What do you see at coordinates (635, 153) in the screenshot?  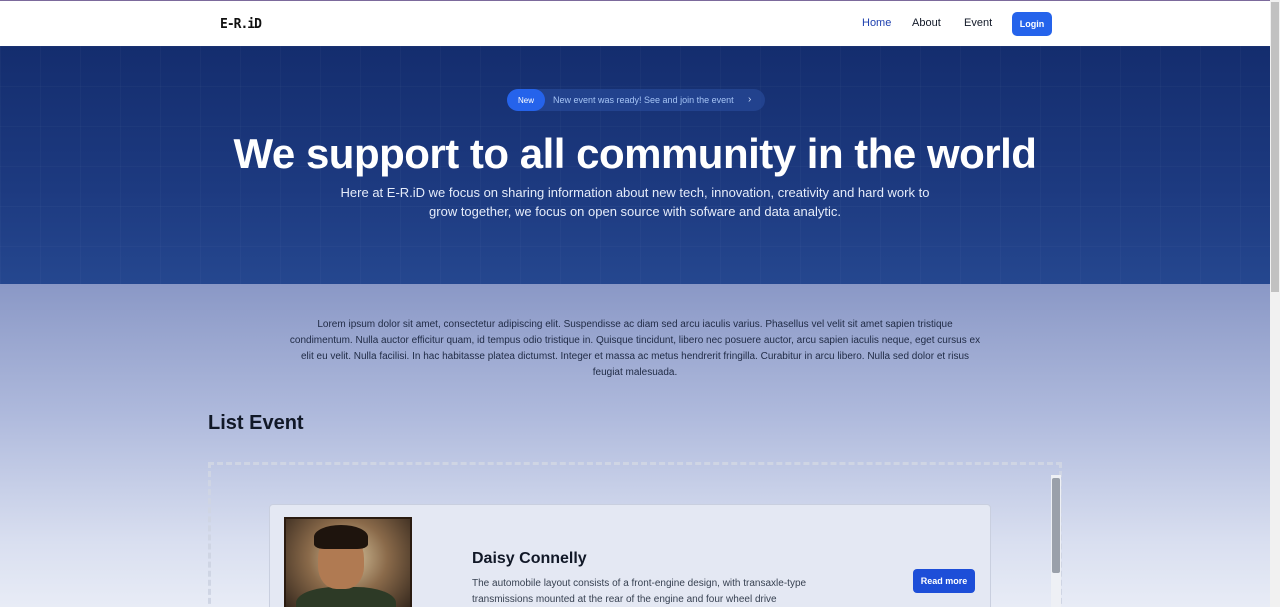 I see `hero-title: We support to all community in the world` at bounding box center [635, 153].